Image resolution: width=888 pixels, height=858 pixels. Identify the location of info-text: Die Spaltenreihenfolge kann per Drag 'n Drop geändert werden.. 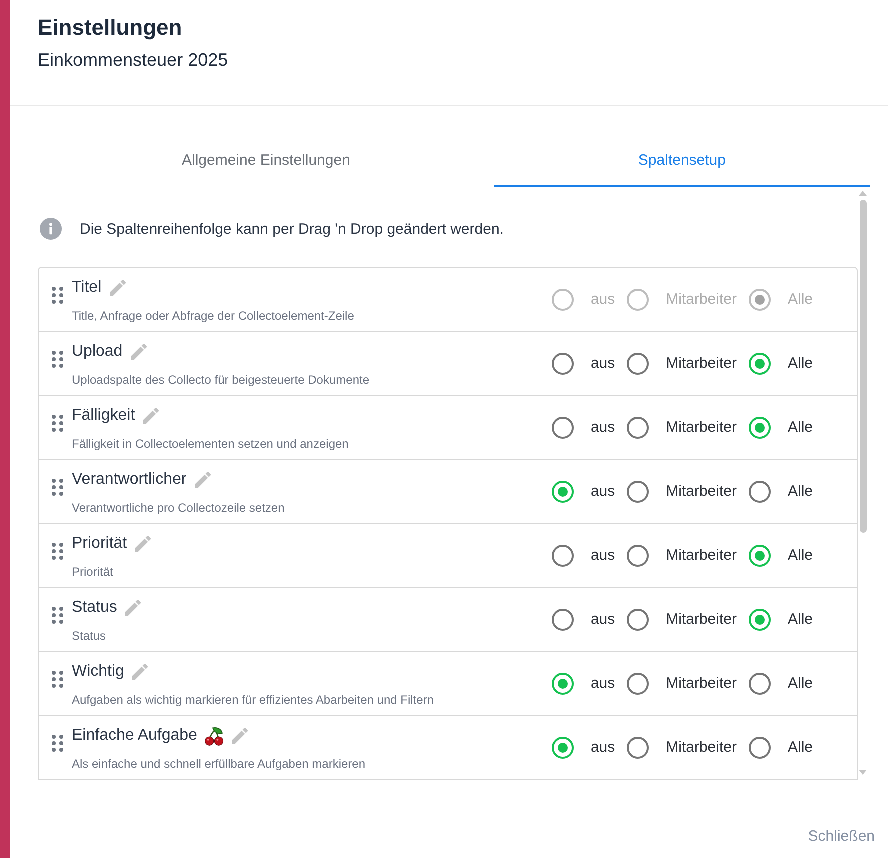
(292, 229).